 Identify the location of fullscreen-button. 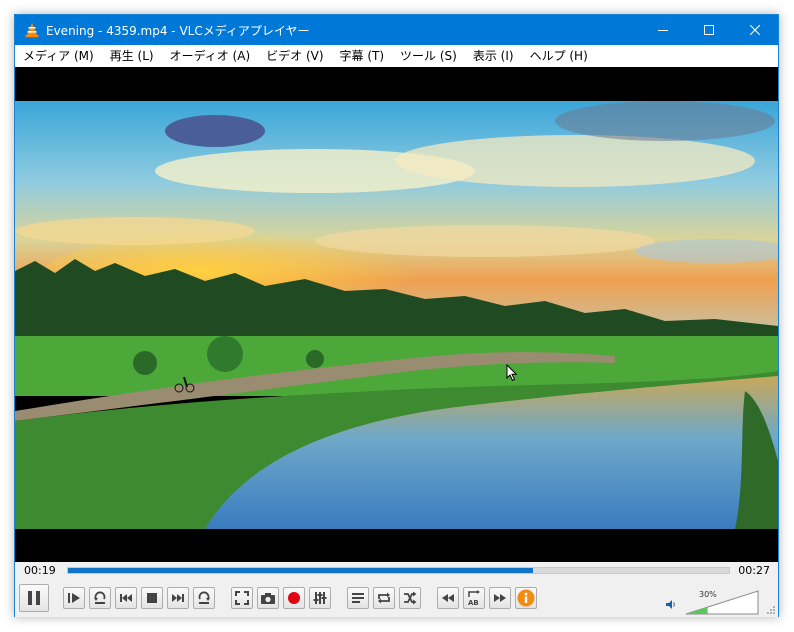
(242, 598).